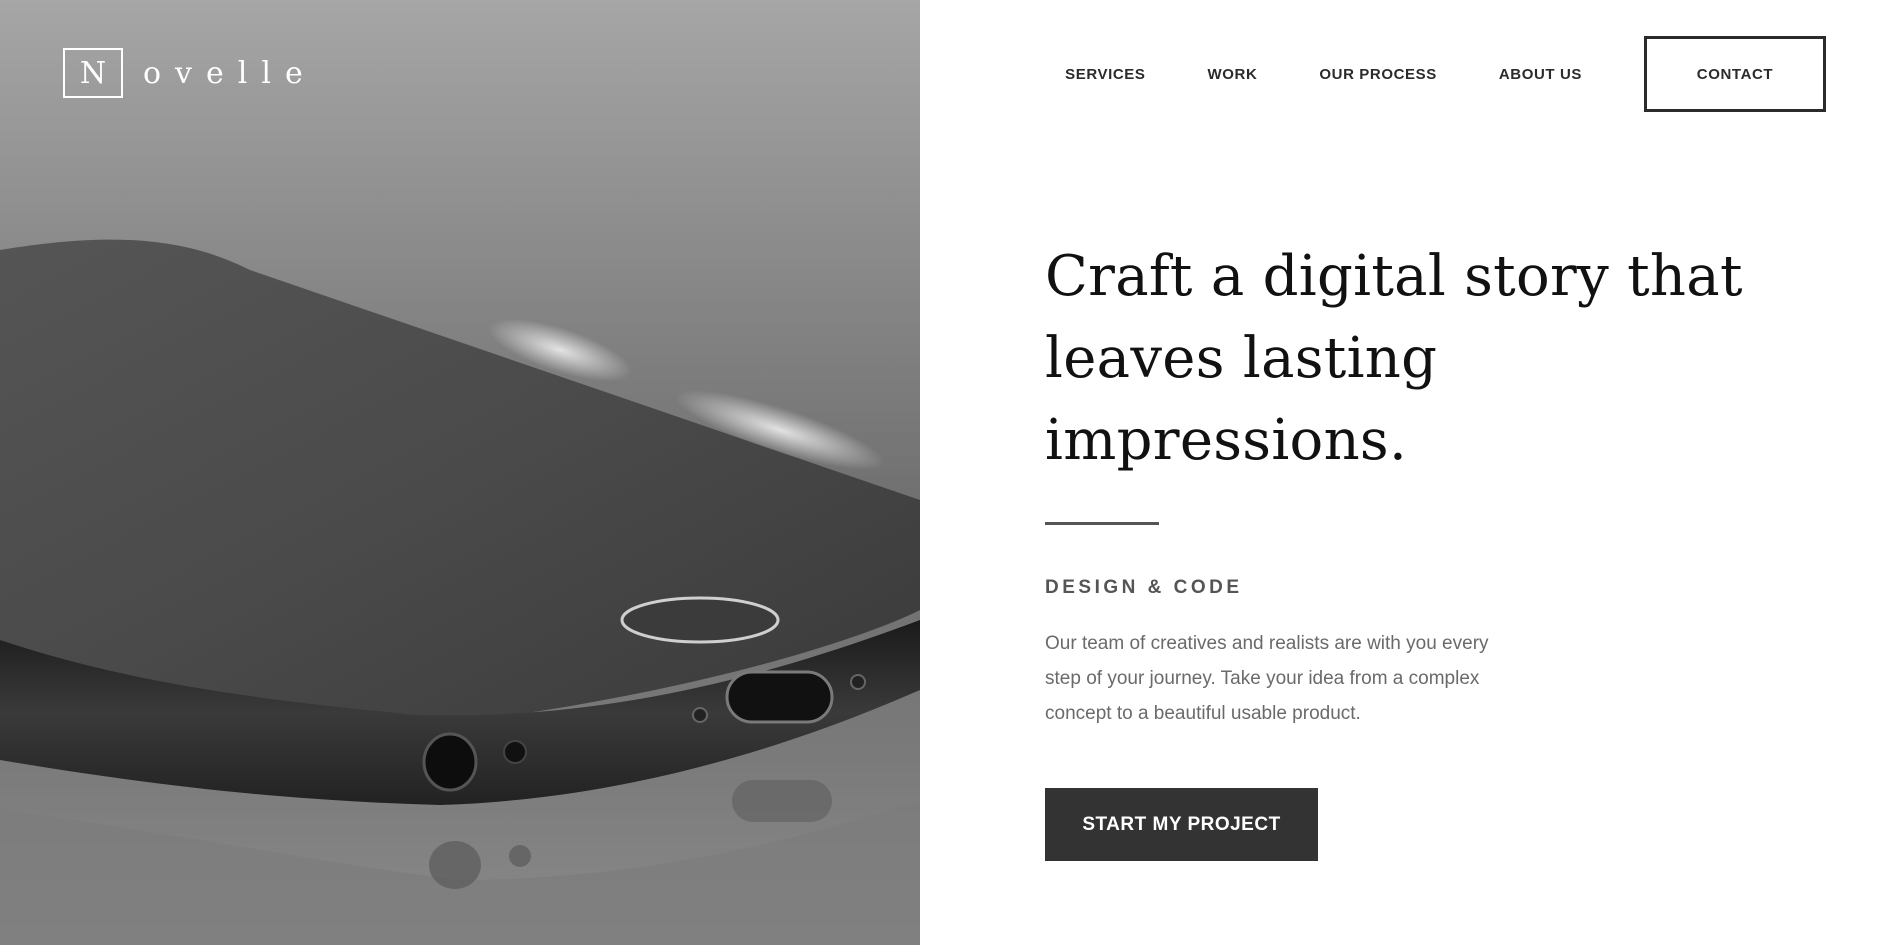 The image size is (1898, 945). What do you see at coordinates (1105, 74) in the screenshot?
I see `nav-services: SERVICES` at bounding box center [1105, 74].